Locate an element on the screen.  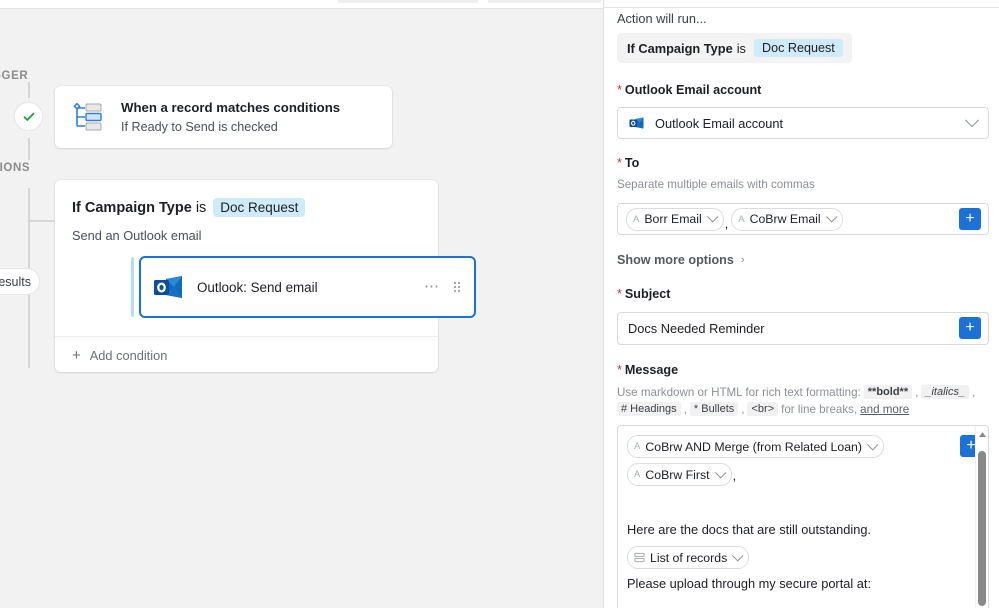
add-condition-label: Add condition is located at coordinates (128, 355).